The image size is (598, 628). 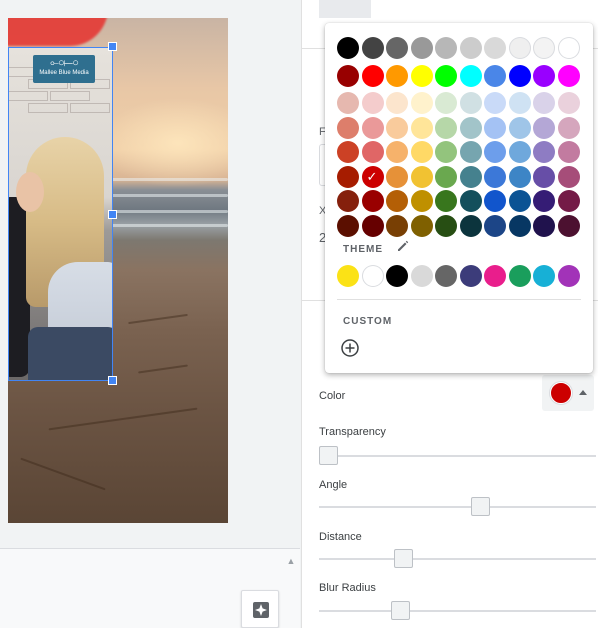 I want to click on angle-slider-track, so click(x=457, y=507).